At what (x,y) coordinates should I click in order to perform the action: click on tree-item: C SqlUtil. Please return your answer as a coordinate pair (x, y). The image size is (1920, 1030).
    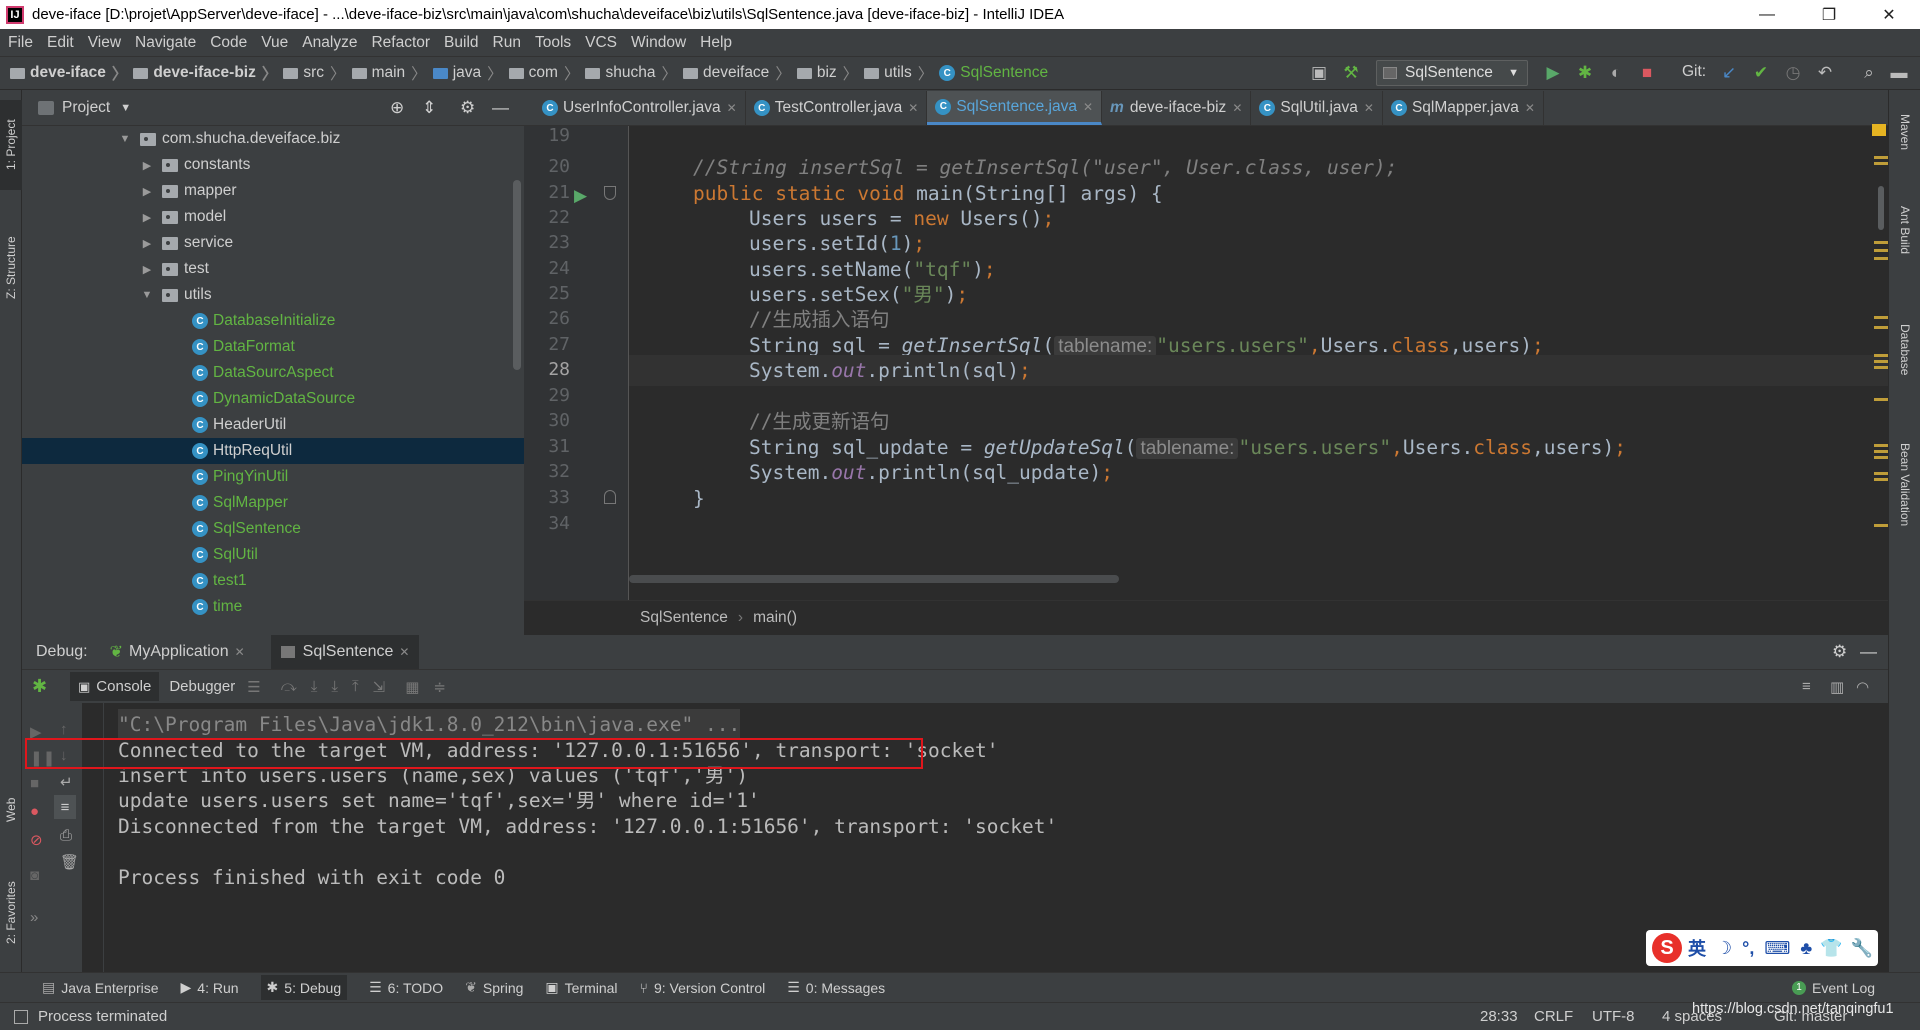
    Looking at the image, I should click on (273, 555).